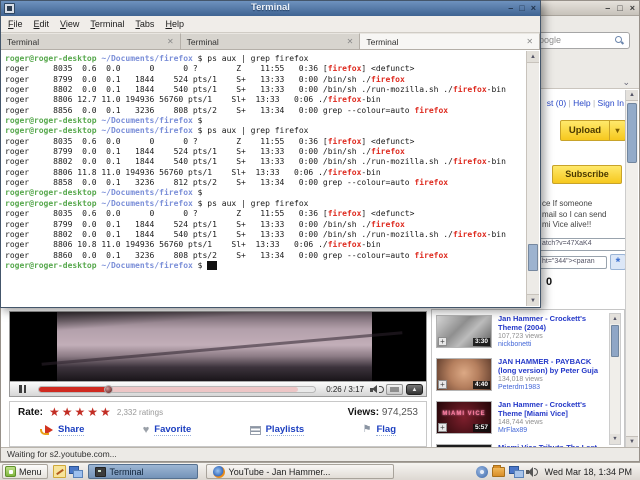  I want to click on notes-launcher-icon, so click(59, 471).